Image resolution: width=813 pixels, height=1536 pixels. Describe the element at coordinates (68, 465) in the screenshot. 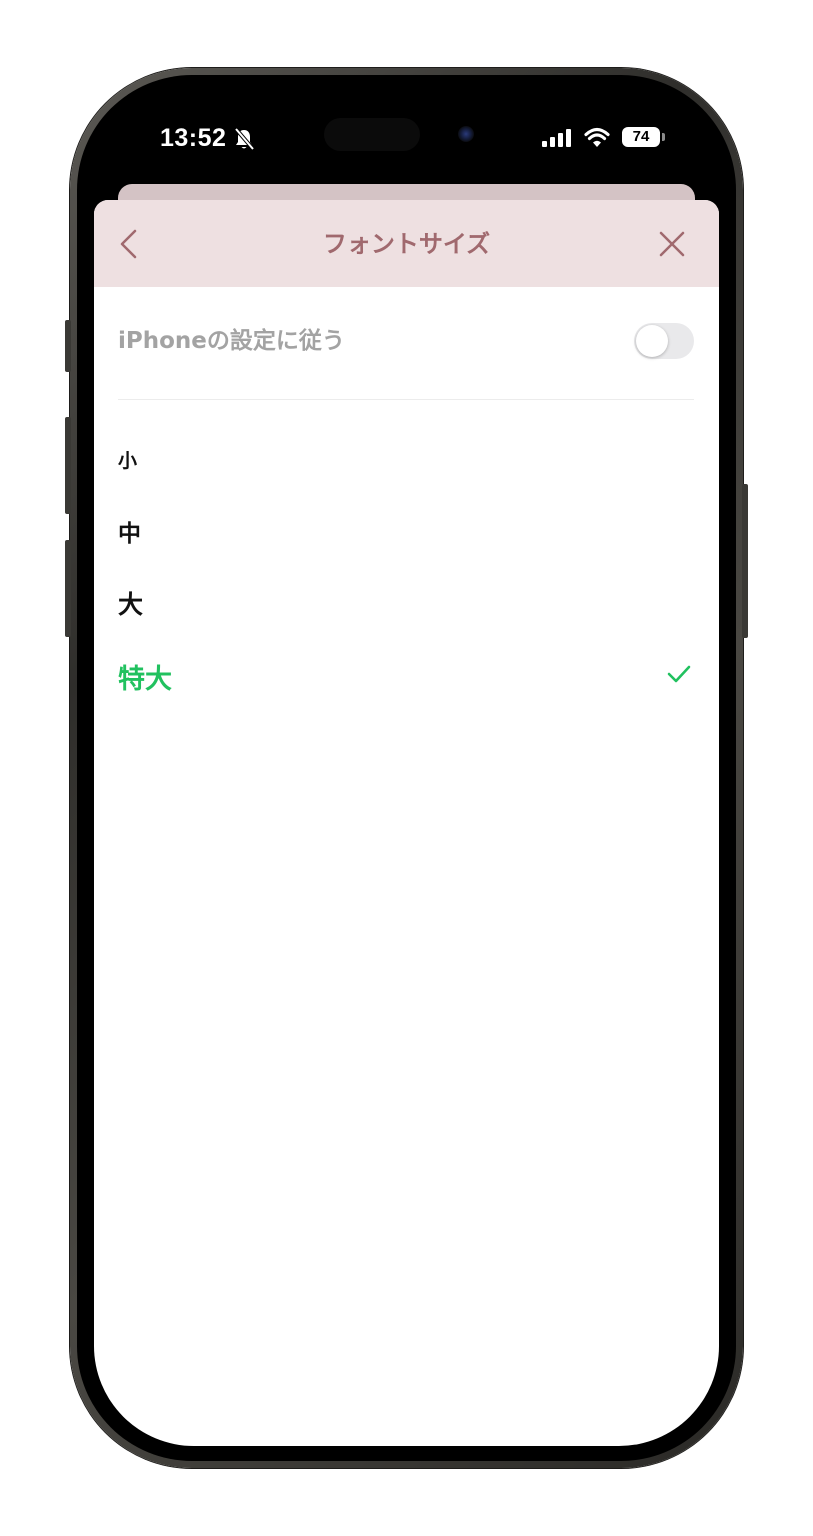

I see `volume-up-button` at that location.